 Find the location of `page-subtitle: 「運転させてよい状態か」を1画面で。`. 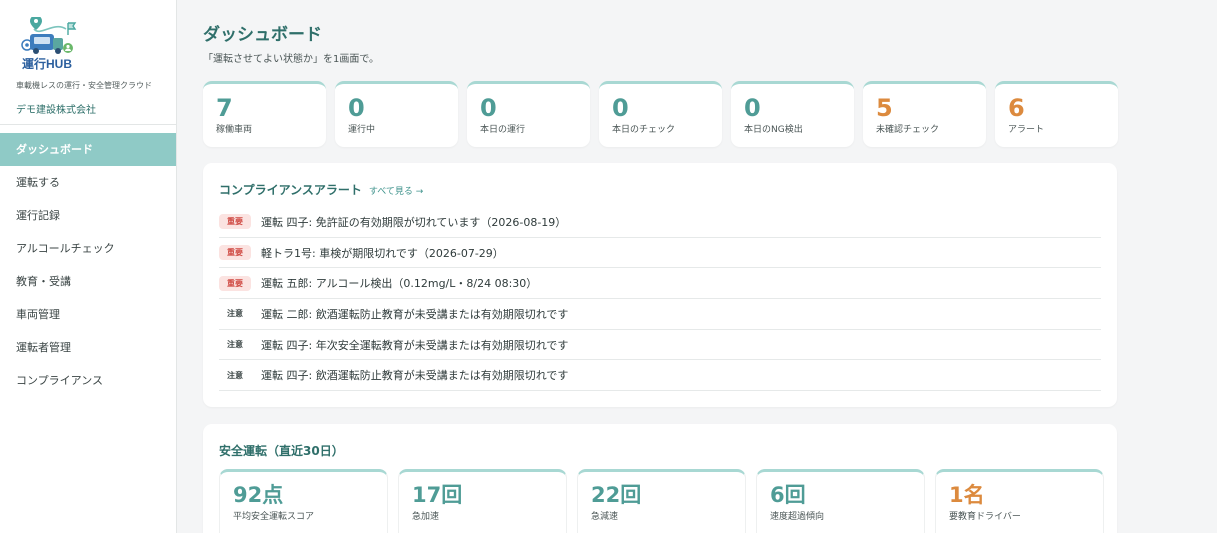

page-subtitle: 「運転させてよい状態か」を1画面で。 is located at coordinates (291, 59).